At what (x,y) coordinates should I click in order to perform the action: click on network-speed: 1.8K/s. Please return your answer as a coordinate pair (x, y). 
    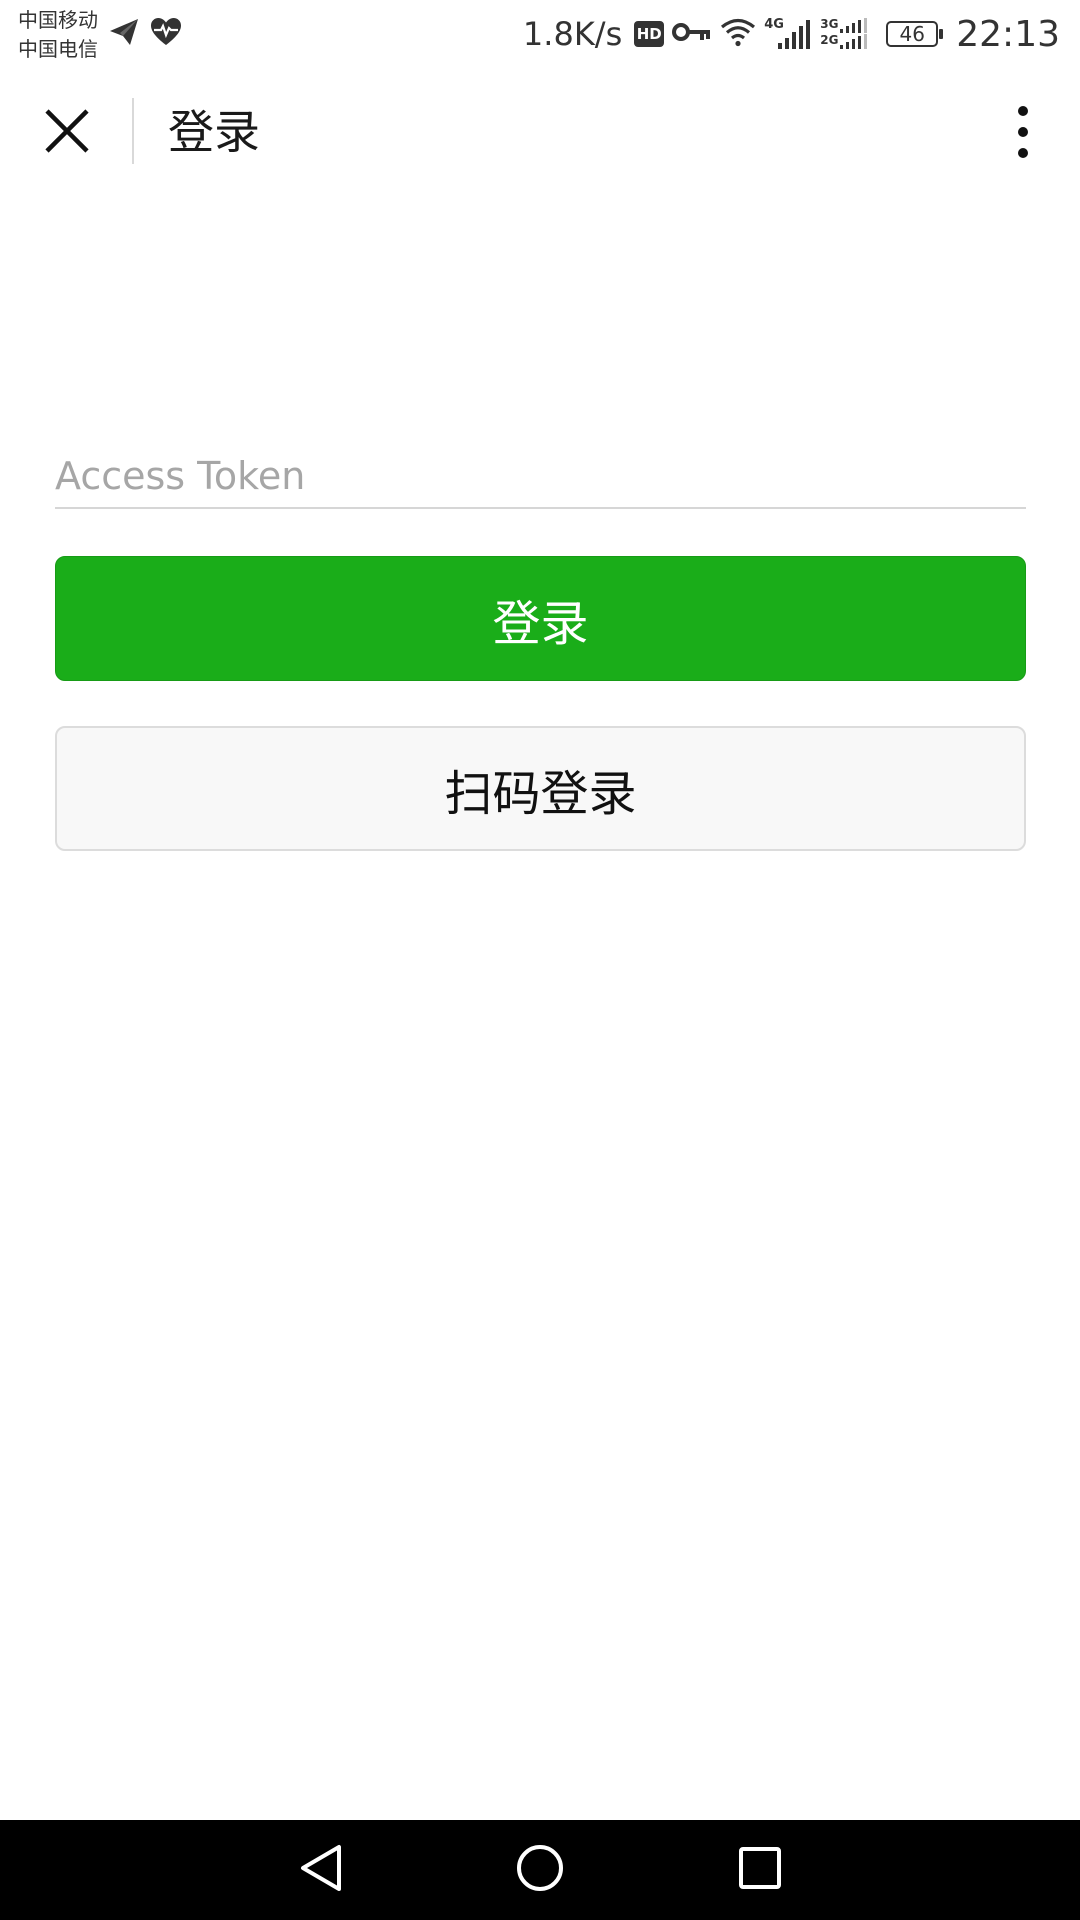
    Looking at the image, I should click on (572, 34).